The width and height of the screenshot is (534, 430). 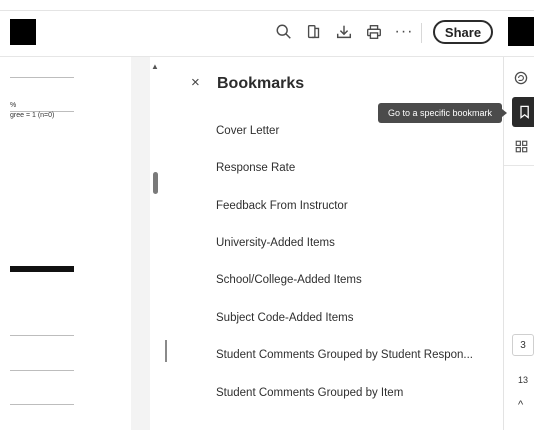 I want to click on doc-text-scale: gree = 1 (n=0), so click(x=32, y=115).